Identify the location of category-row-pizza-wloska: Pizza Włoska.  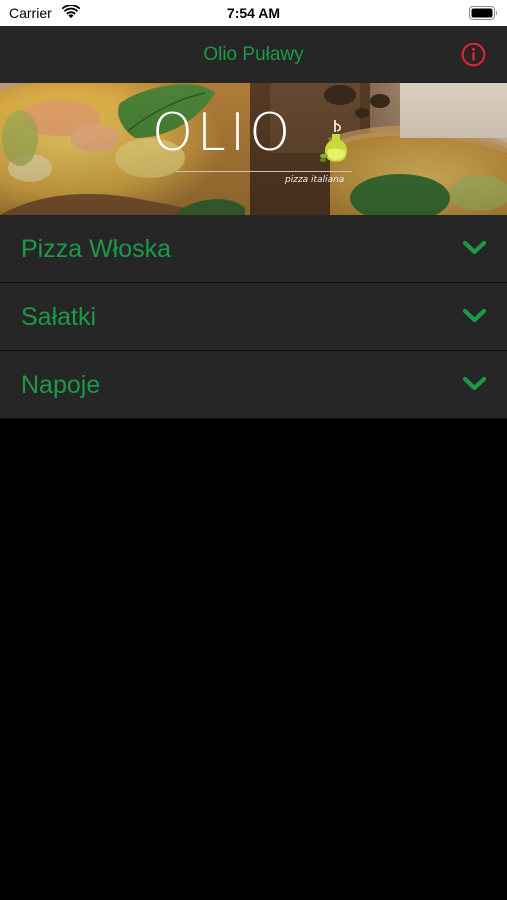
(253, 249).